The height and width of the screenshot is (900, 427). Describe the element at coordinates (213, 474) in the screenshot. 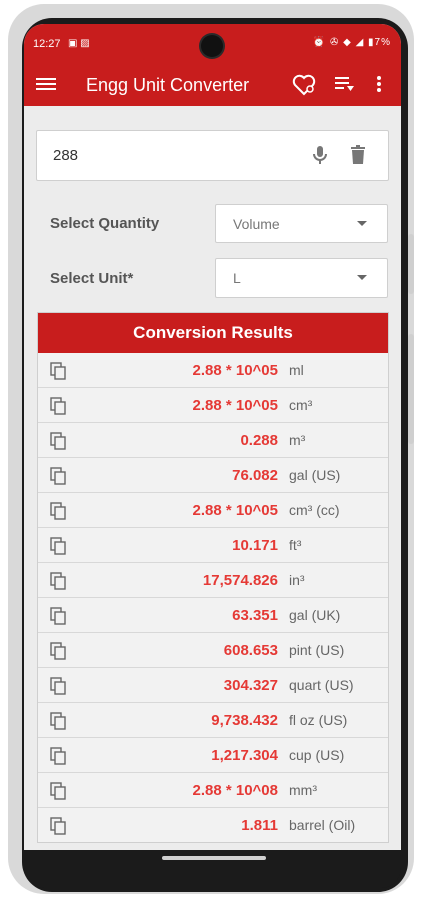

I see `result-row: 76.082 gal (US)` at that location.